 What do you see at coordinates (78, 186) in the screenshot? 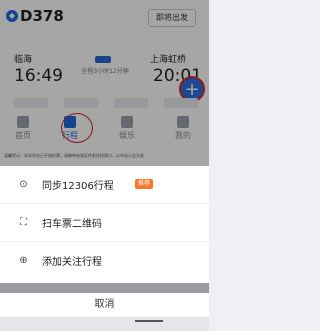
I see `menu-item-label: 同步12306行程` at bounding box center [78, 186].